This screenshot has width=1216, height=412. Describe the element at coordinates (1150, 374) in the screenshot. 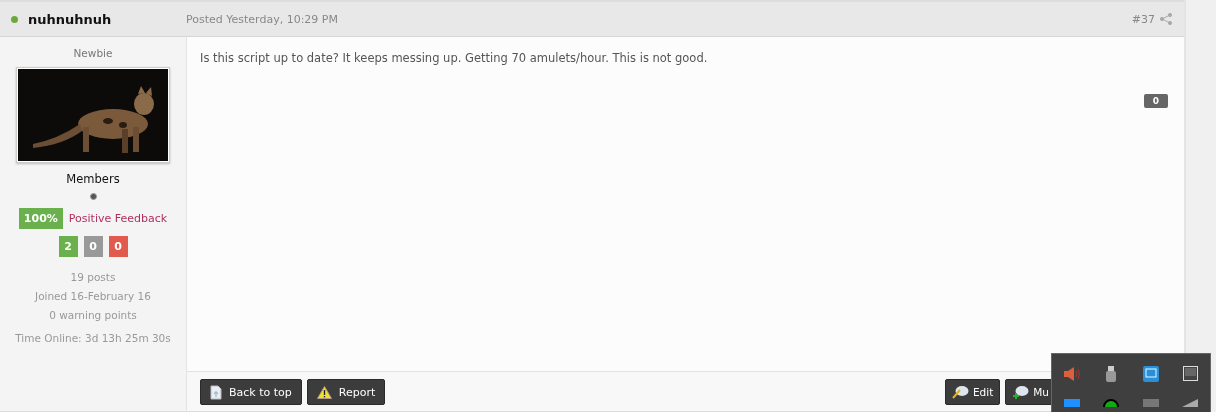

I see `network-icon` at that location.